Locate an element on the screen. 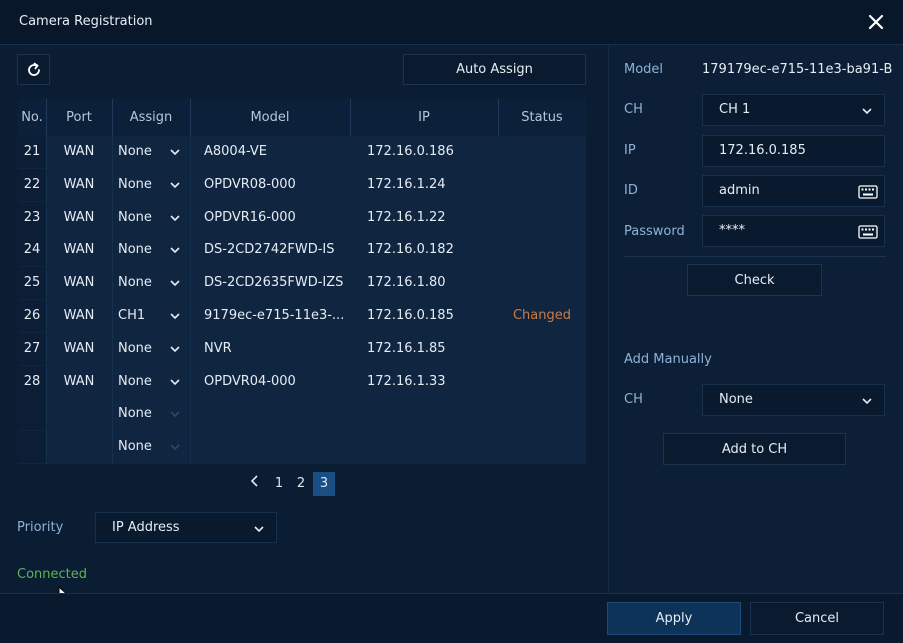 This screenshot has height=643, width=903. row-number: 24 is located at coordinates (32, 250).